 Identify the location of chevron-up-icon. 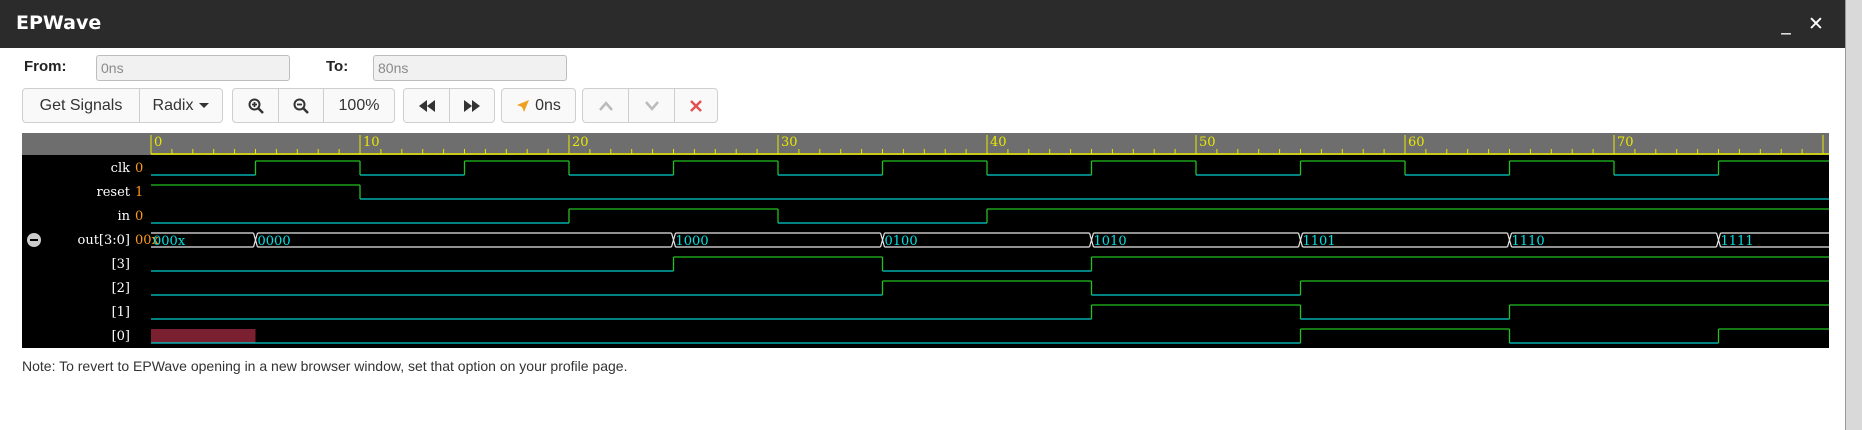
(605, 105).